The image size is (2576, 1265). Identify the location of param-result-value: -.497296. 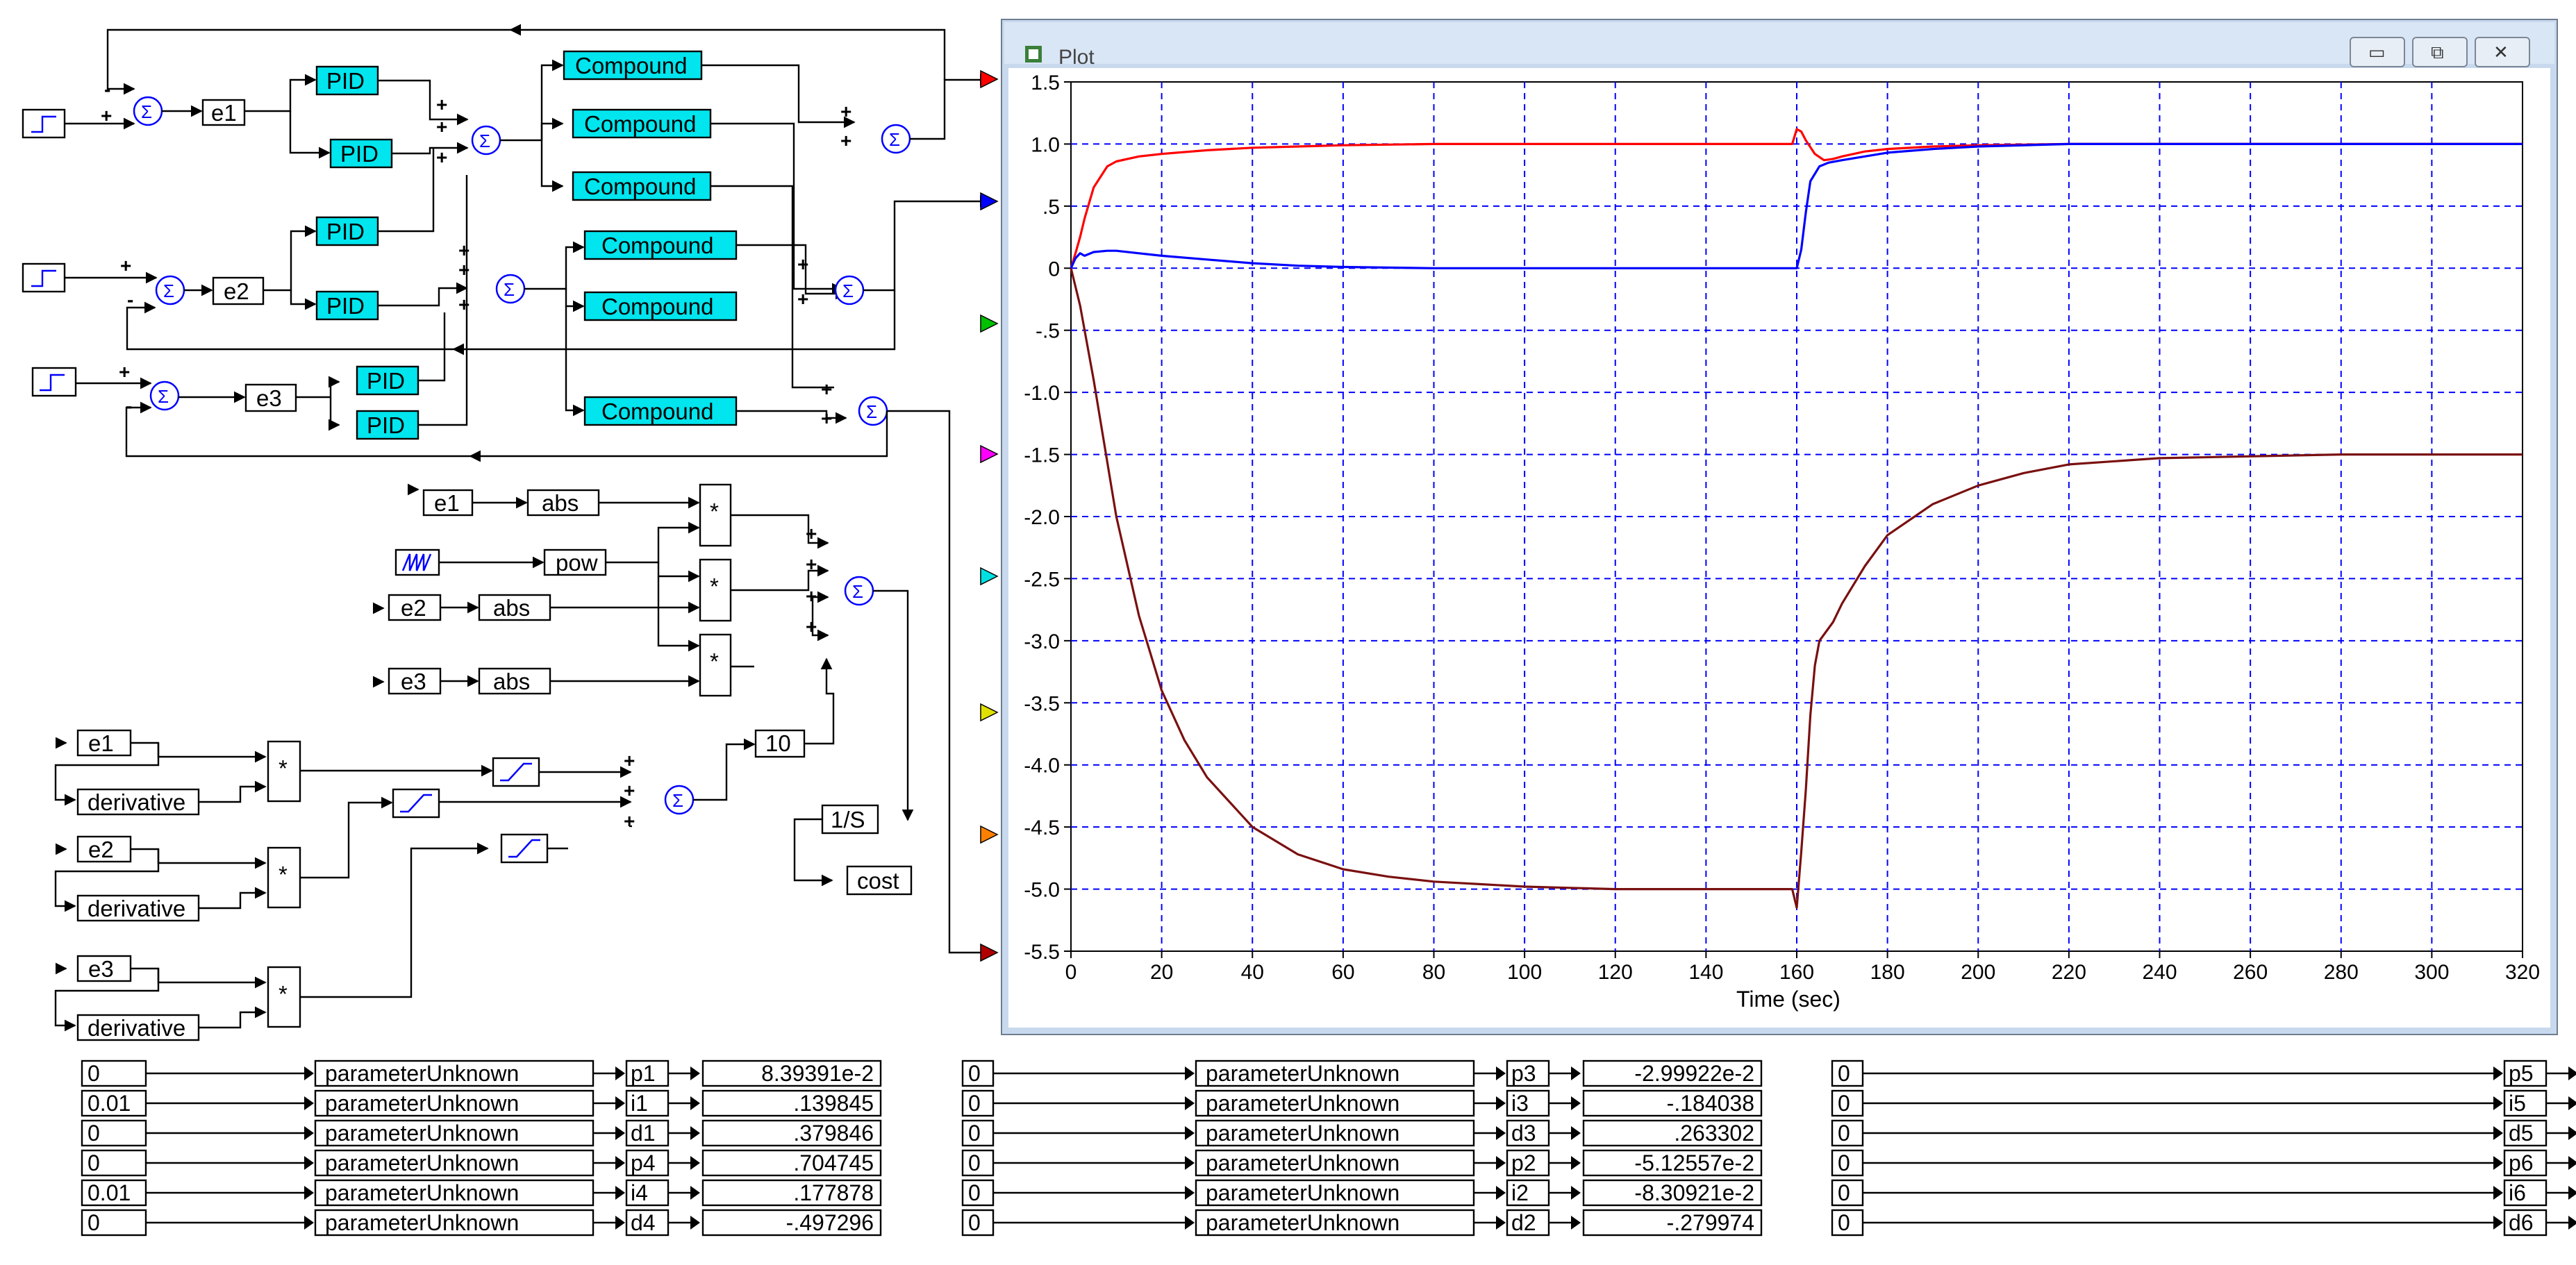
(830, 1222).